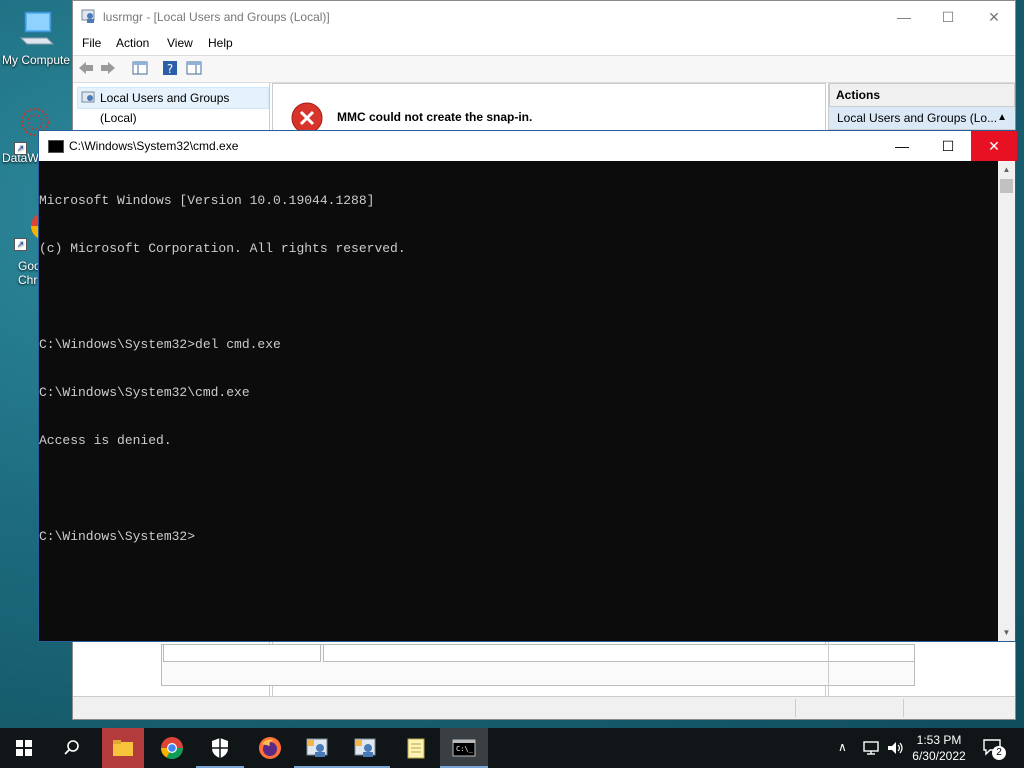 Image resolution: width=1024 pixels, height=768 pixels. I want to click on menu-file: File, so click(91, 43).